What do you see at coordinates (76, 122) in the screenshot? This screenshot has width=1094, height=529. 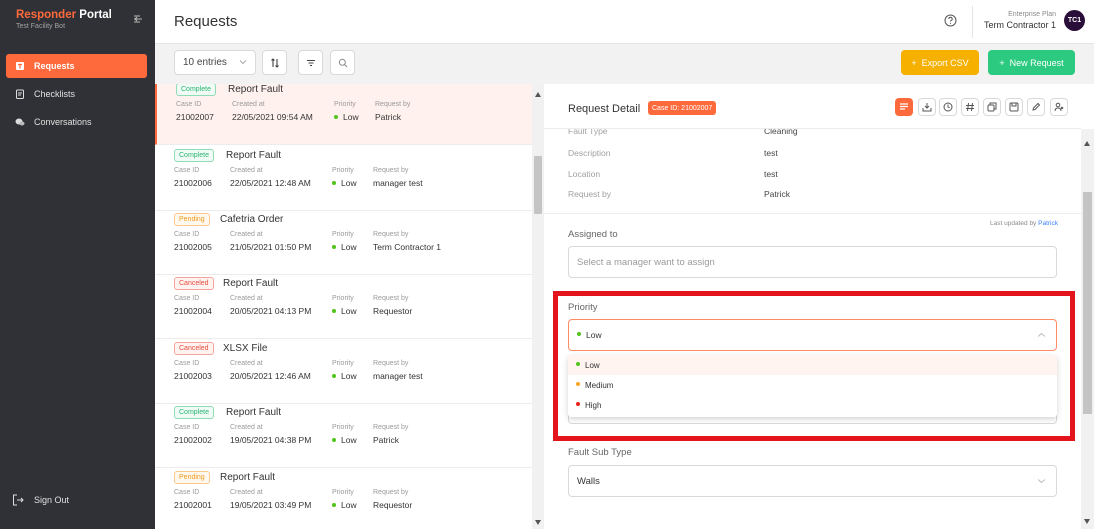 I see `sidebar-item-conversations: Conversations` at bounding box center [76, 122].